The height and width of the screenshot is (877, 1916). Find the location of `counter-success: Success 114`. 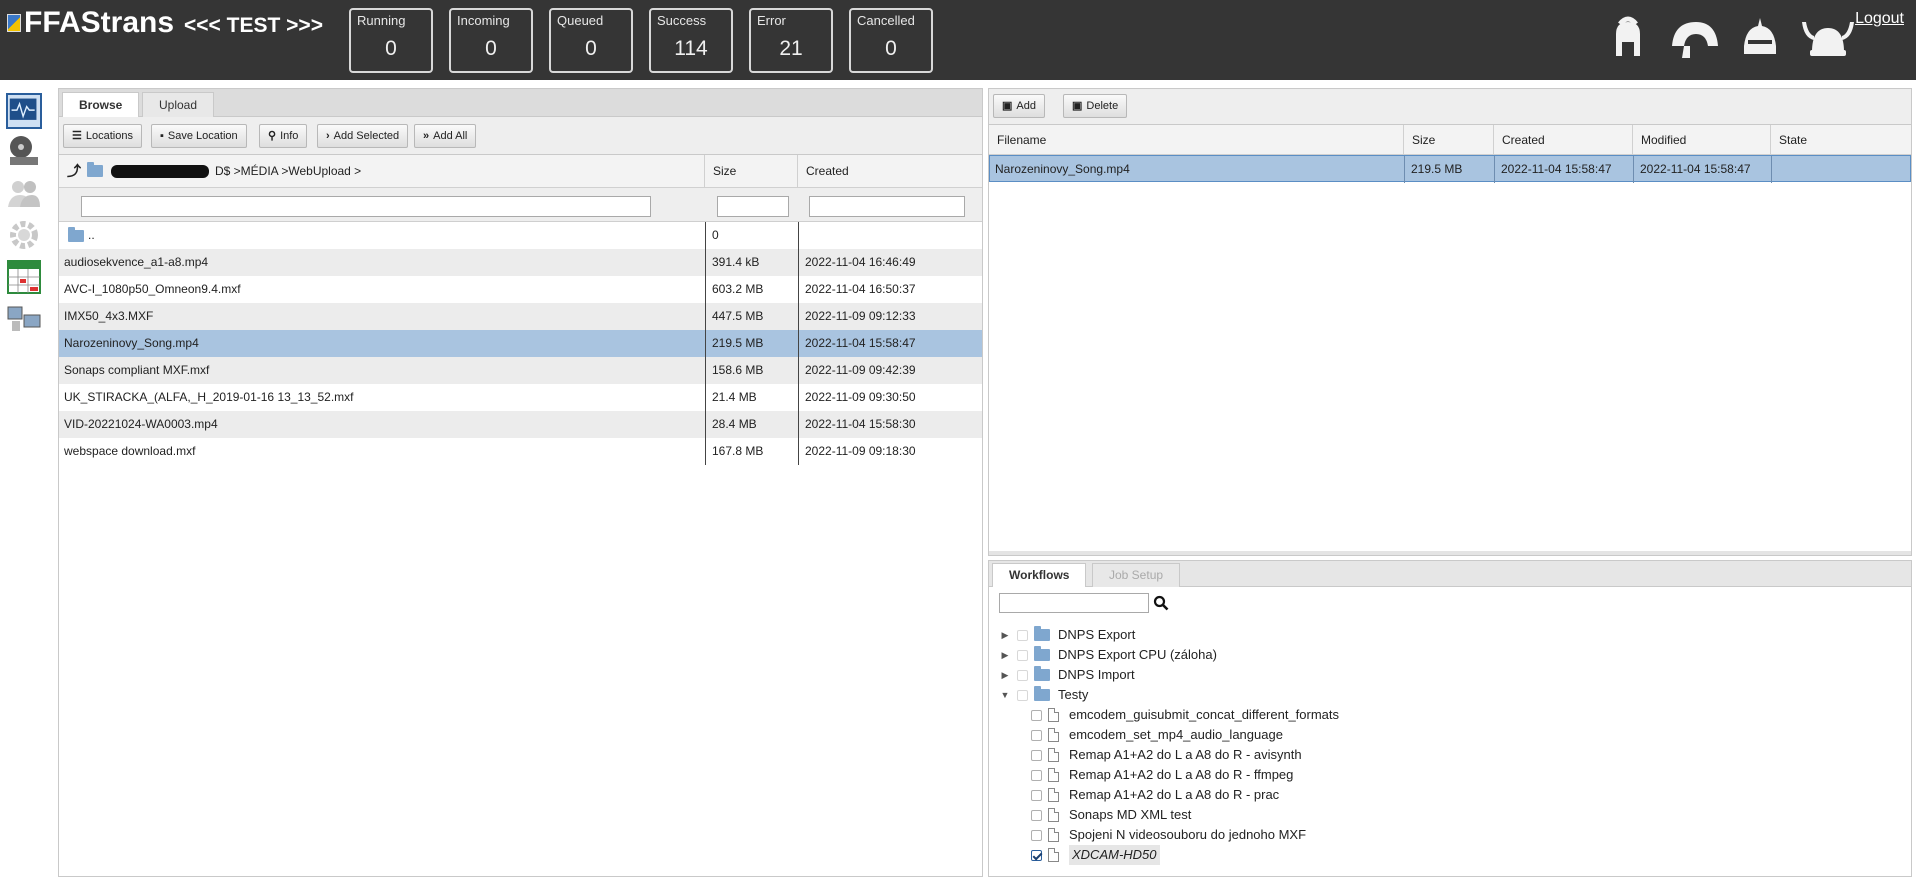

counter-success: Success 114 is located at coordinates (691, 40).